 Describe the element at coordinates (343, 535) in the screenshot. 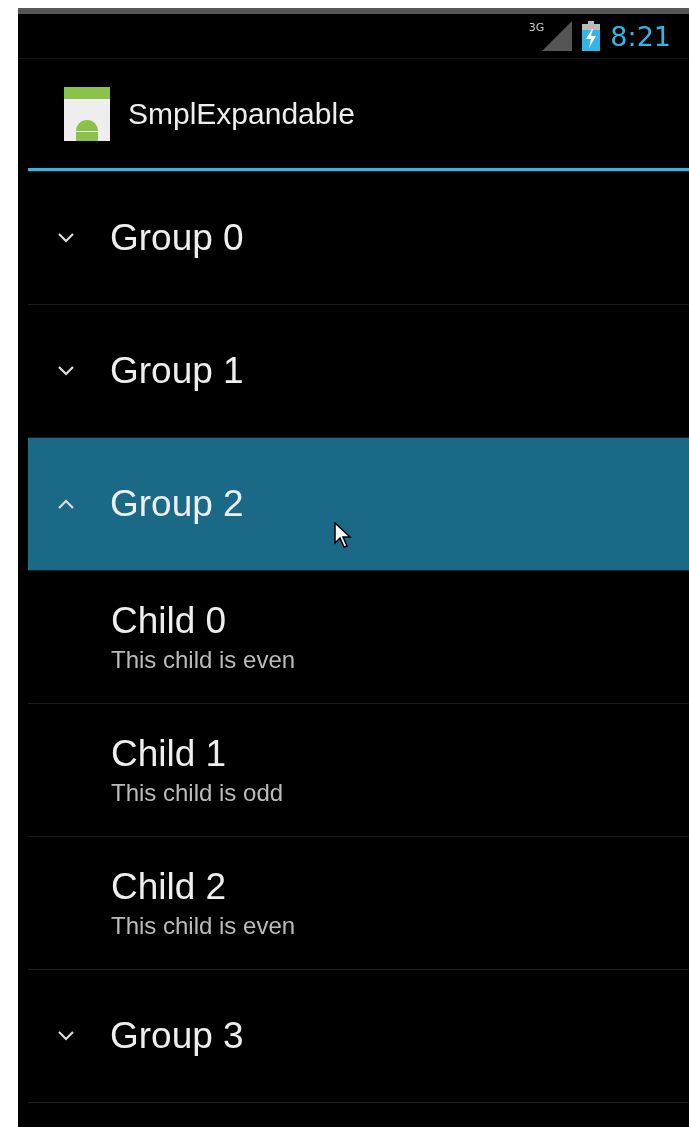

I see `mouse-pointer-icon` at that location.